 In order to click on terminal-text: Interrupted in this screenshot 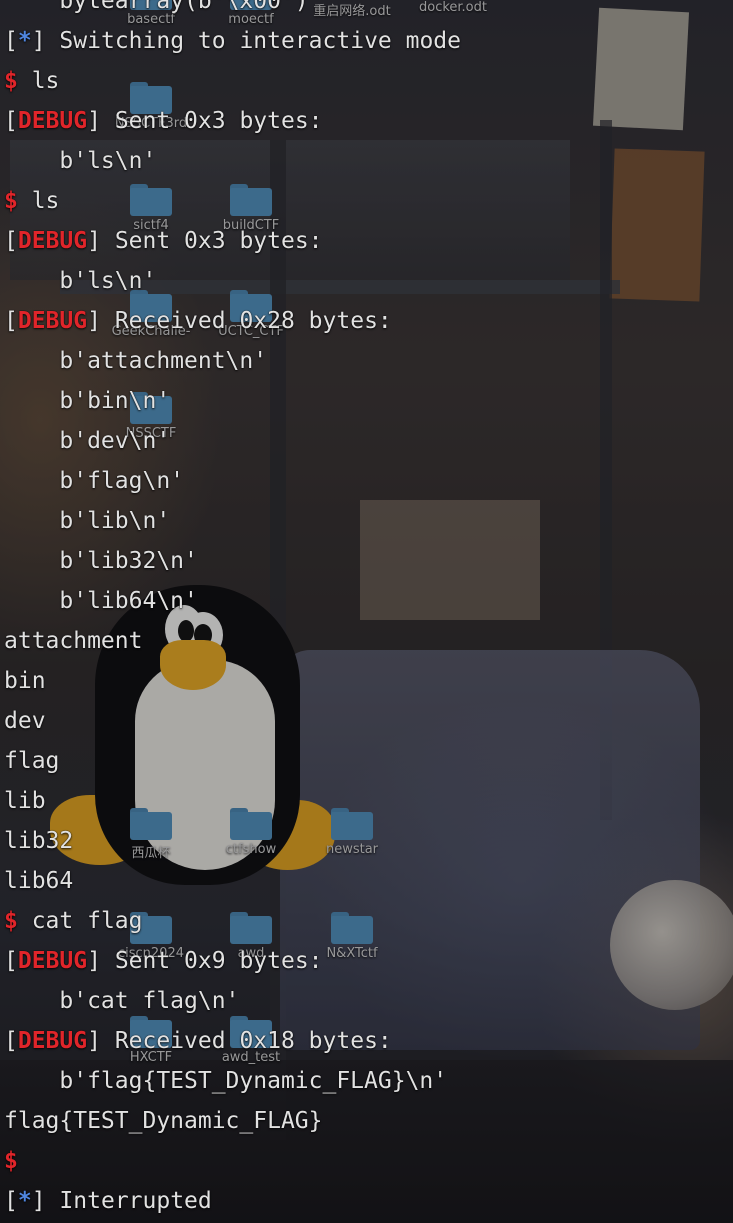, I will do `click(128, 1201)`.